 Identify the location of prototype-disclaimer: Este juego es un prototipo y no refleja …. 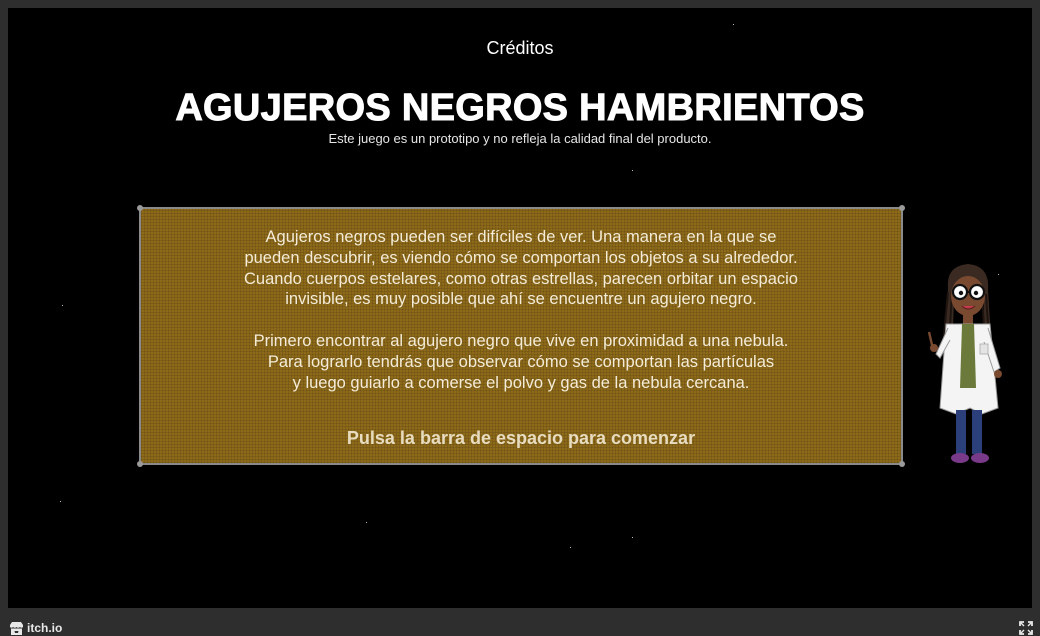
(520, 138).